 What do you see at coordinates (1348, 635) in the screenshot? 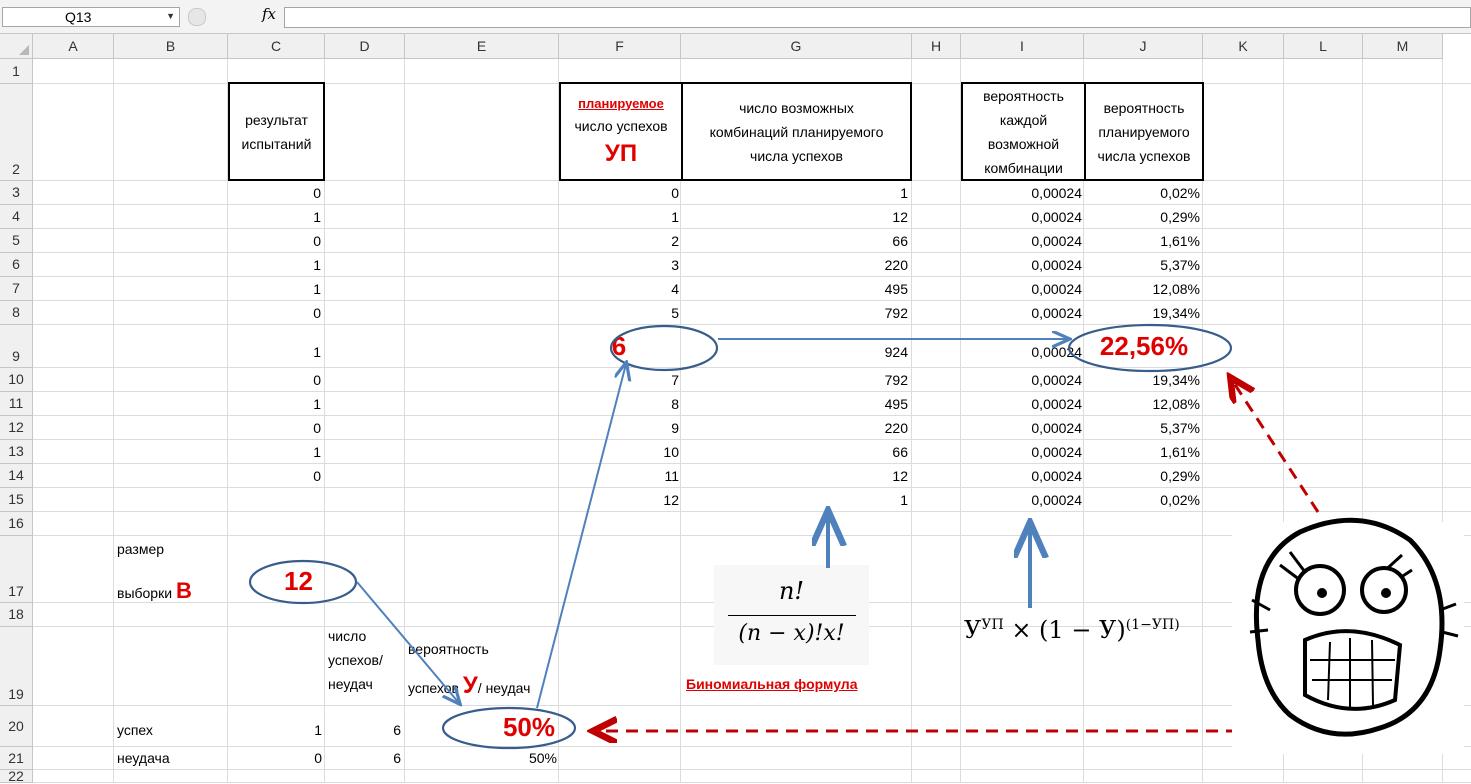
I see `rage-face-image` at bounding box center [1348, 635].